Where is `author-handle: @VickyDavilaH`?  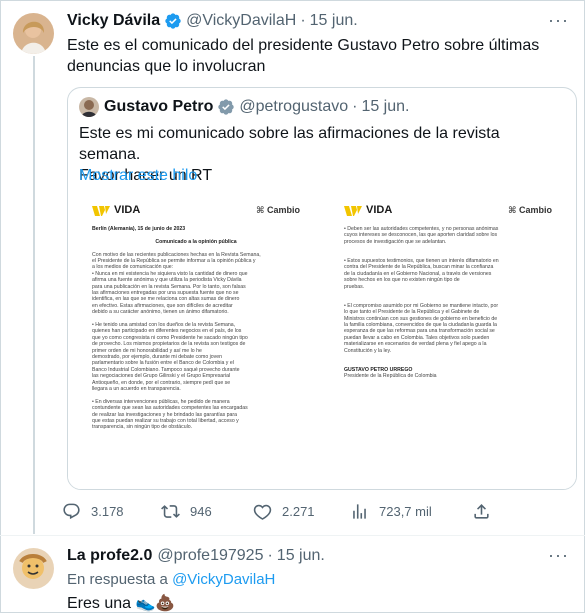
author-handle: @VickyDavilaH is located at coordinates (241, 21).